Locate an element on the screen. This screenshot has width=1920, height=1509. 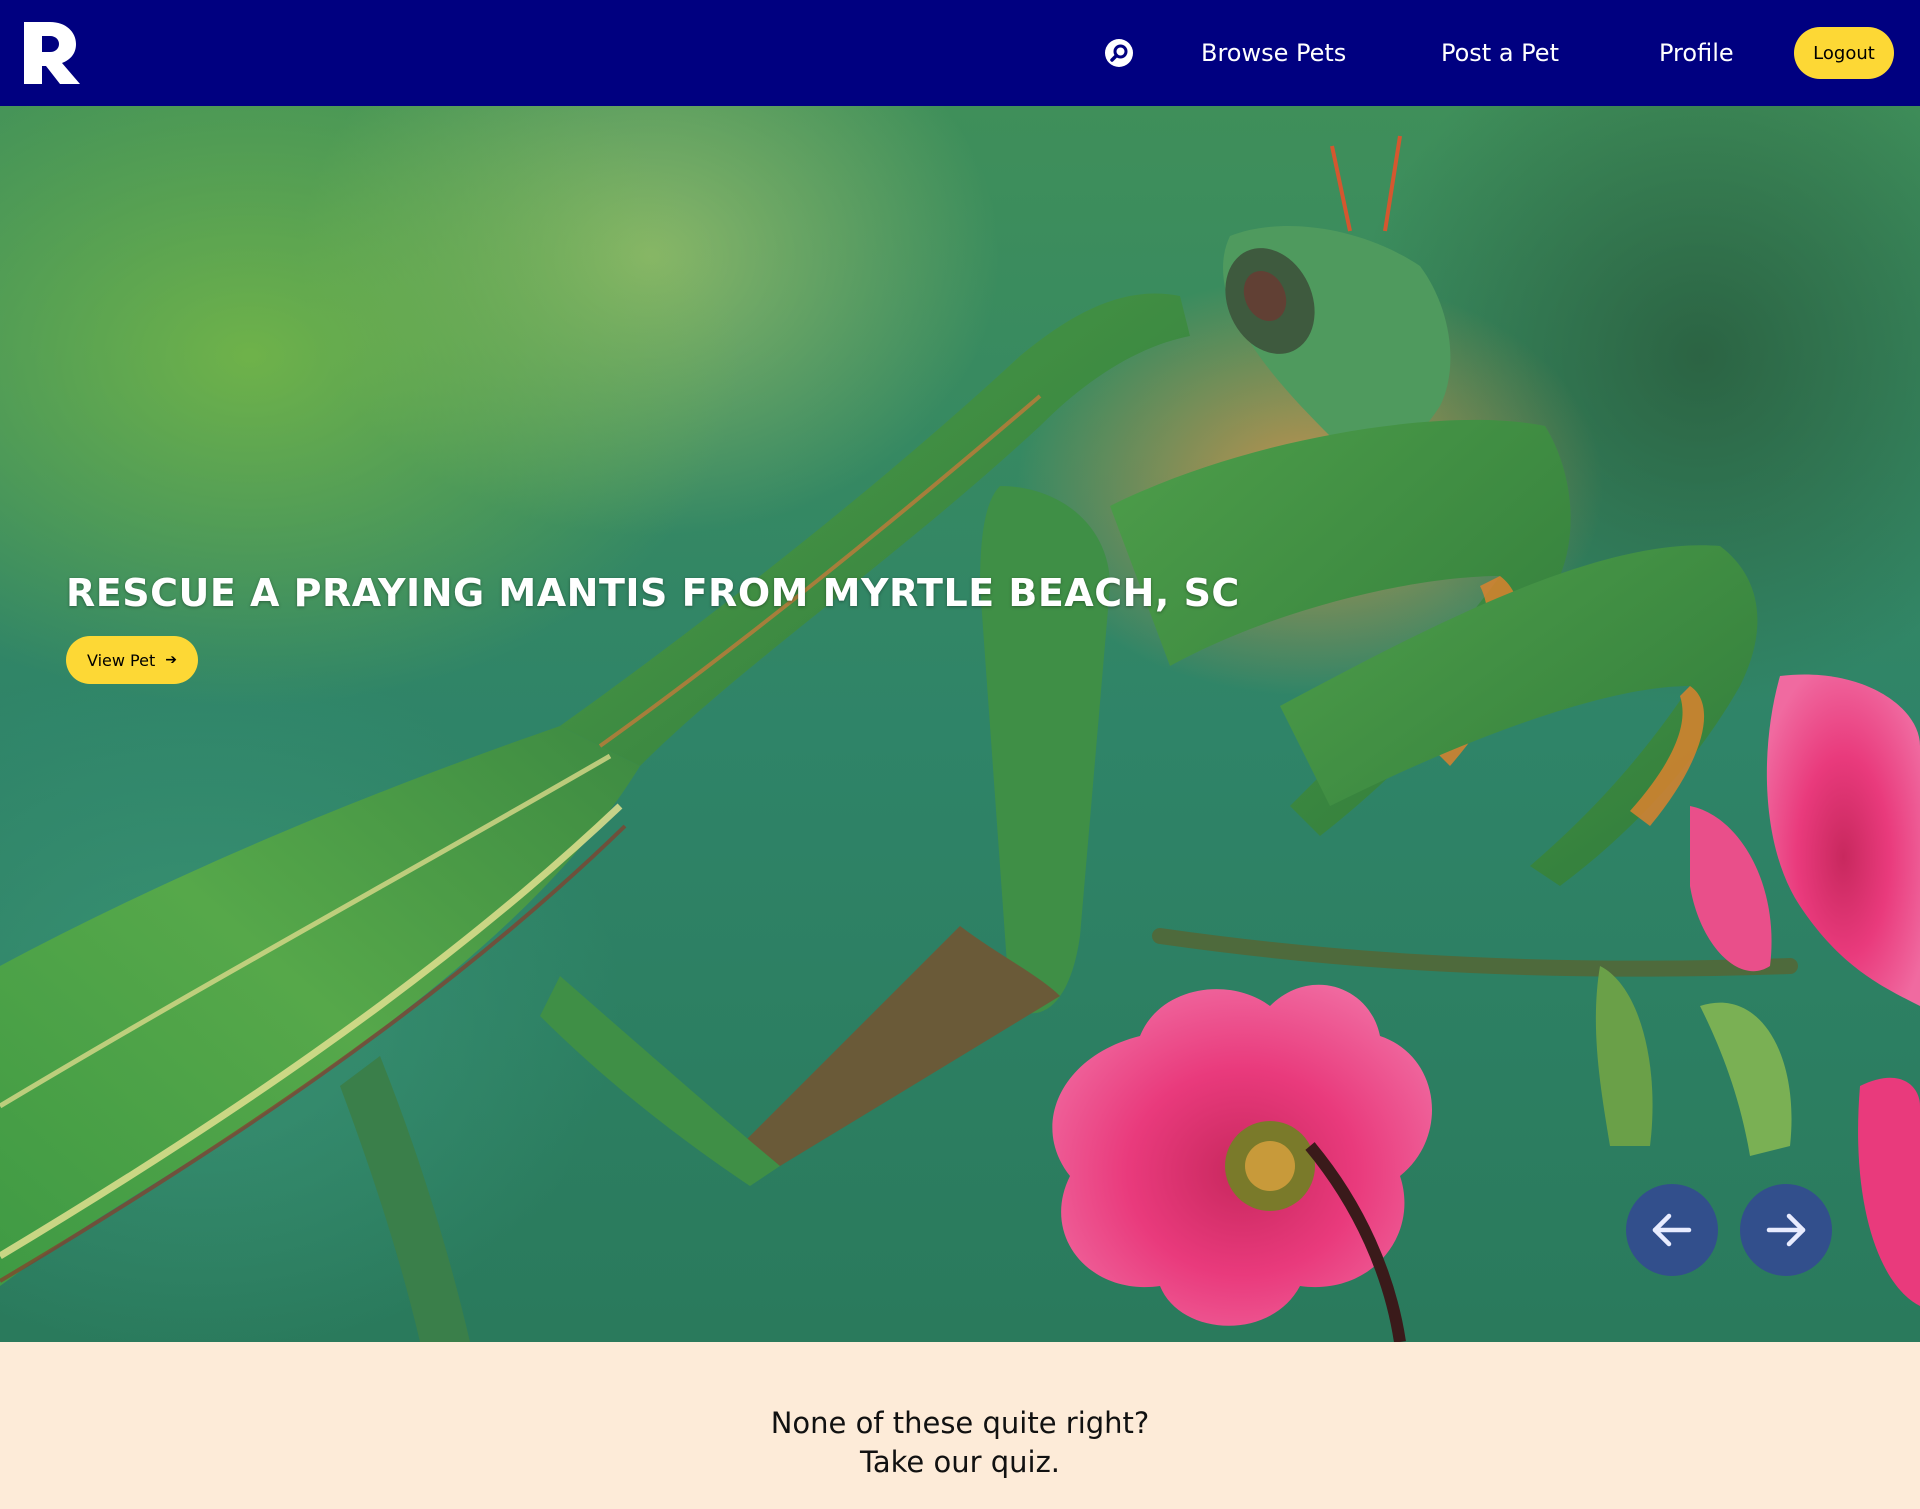
arrow-right-icon is located at coordinates (1786, 1230).